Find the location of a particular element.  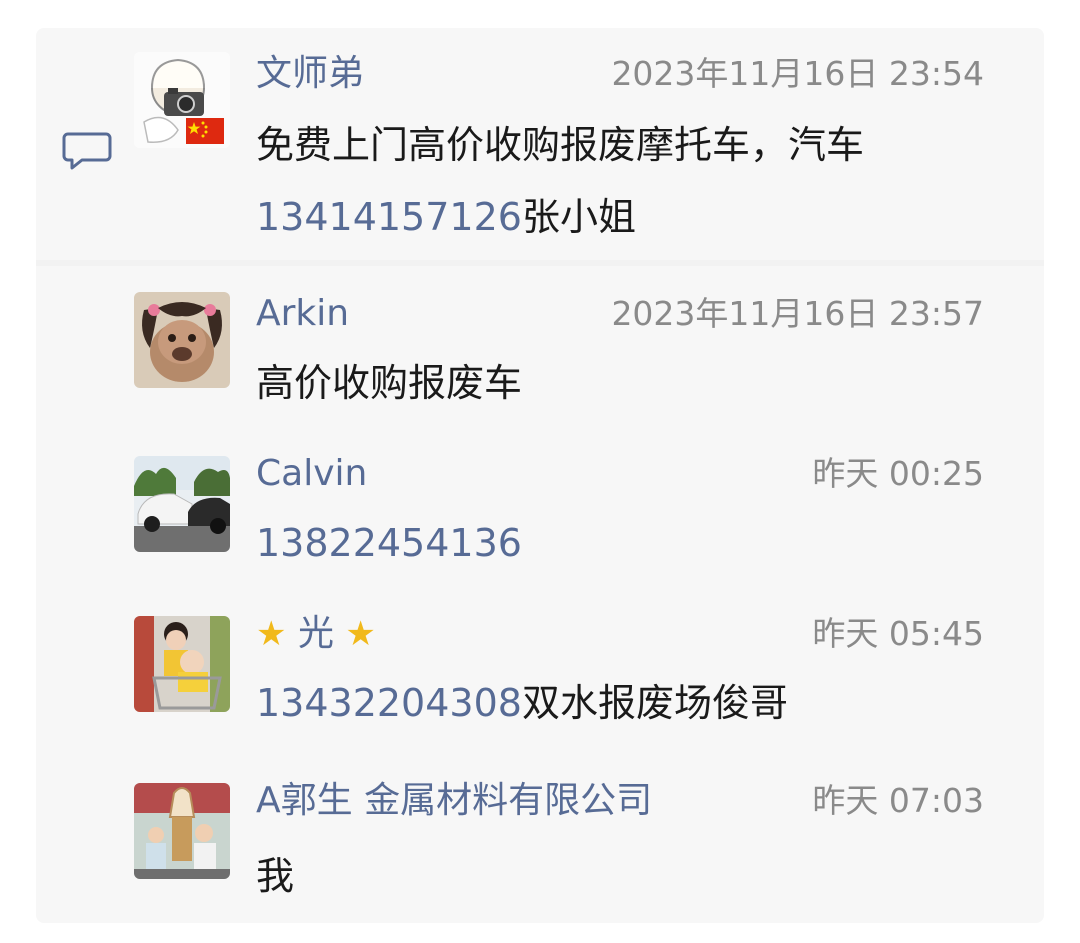

comment-time: 昨天 00:25 is located at coordinates (898, 473).